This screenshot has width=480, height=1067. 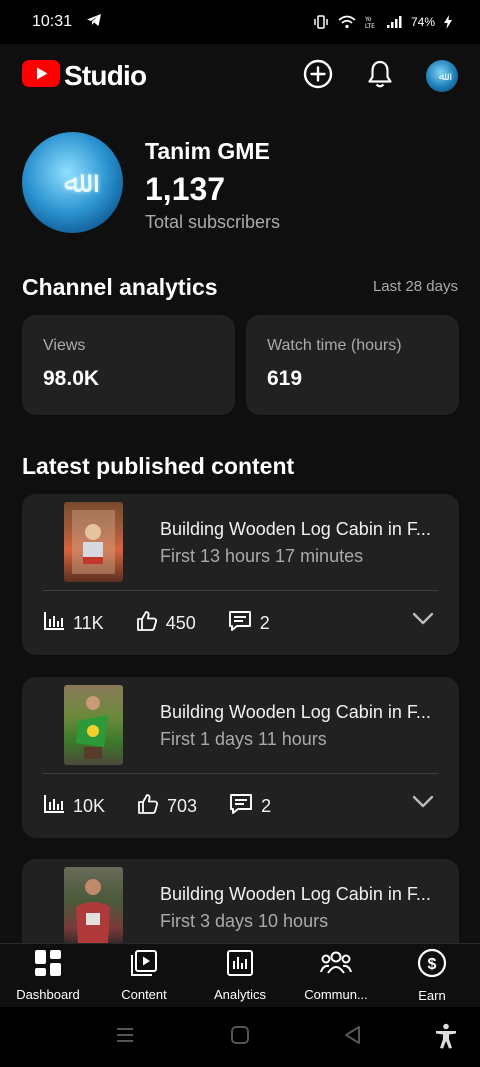 I want to click on metric-value: 98.0K, so click(x=71, y=378).